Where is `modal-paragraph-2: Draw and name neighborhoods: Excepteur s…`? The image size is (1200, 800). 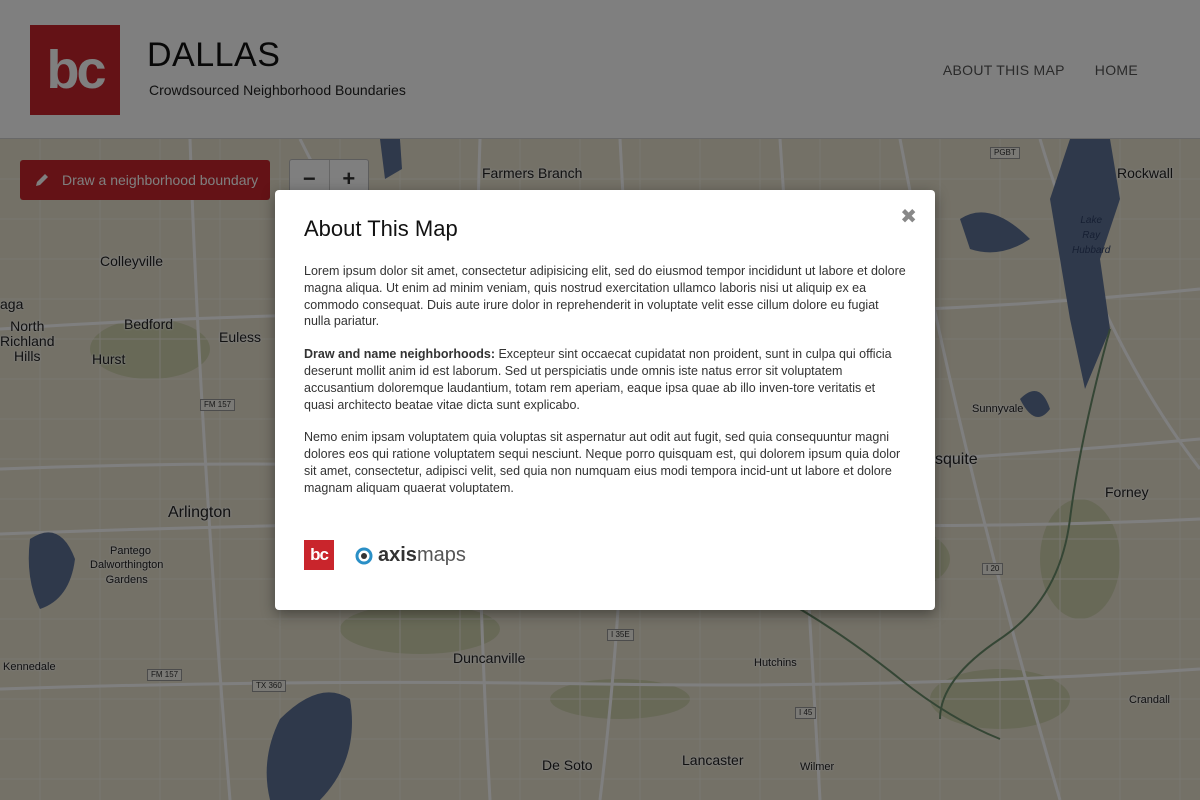
modal-paragraph-2: Draw and name neighborhoods: Excepteur s… is located at coordinates (605, 379).